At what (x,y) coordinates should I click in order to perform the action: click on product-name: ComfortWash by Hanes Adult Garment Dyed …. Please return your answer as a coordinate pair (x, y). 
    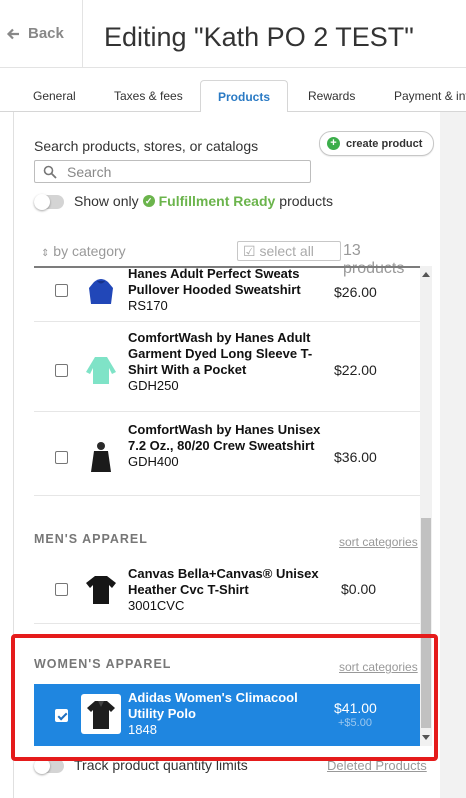
    Looking at the image, I should click on (228, 362).